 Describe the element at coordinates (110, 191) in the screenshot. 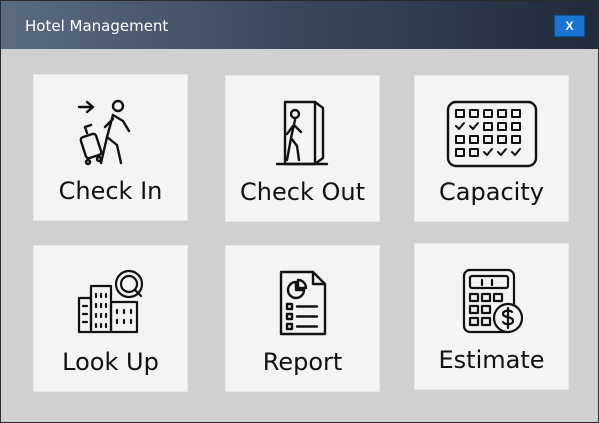

I see `check-in-label: Check In` at that location.